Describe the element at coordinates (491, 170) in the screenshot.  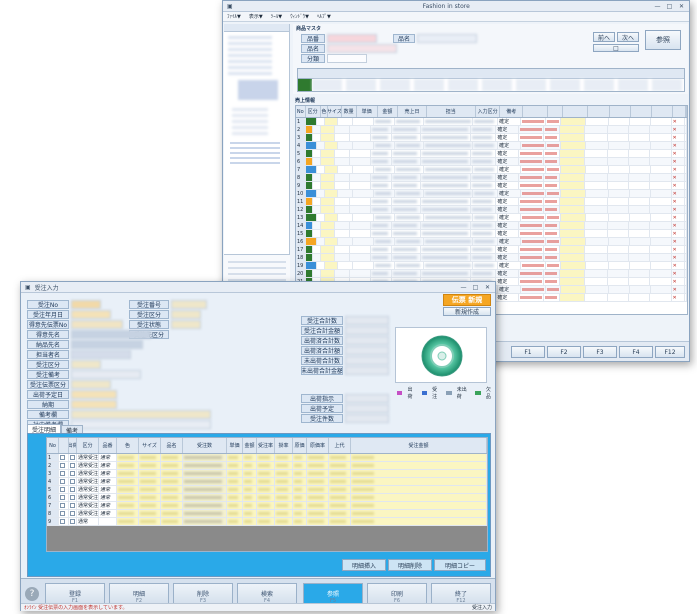
I see `sales-row: 7 確定 ✕` at that location.